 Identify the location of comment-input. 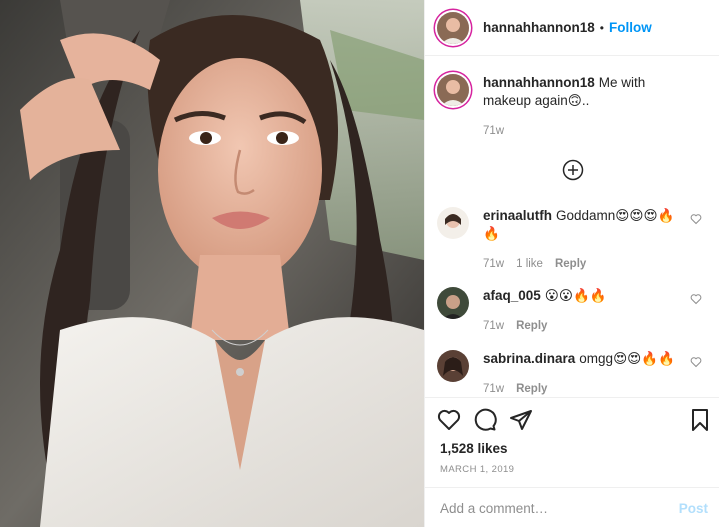
(559, 508).